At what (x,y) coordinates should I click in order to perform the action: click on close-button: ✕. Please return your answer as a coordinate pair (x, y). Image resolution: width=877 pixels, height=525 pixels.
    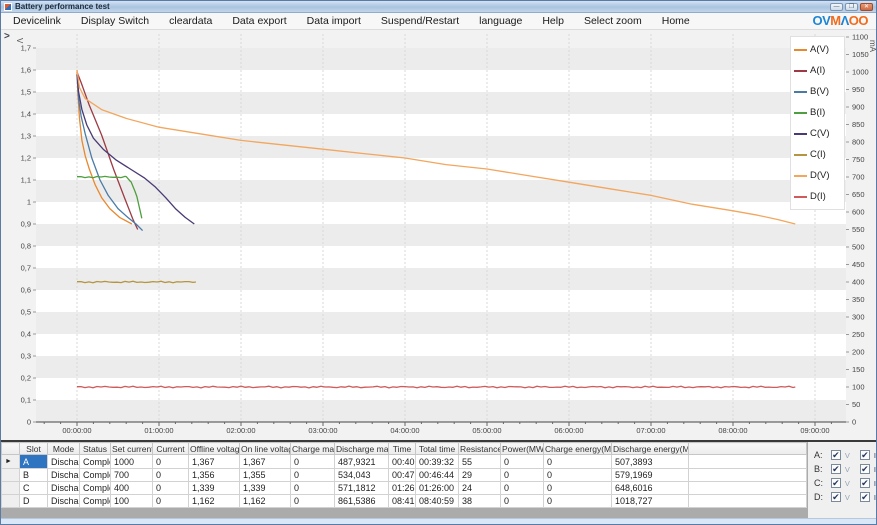
    Looking at the image, I should click on (866, 6).